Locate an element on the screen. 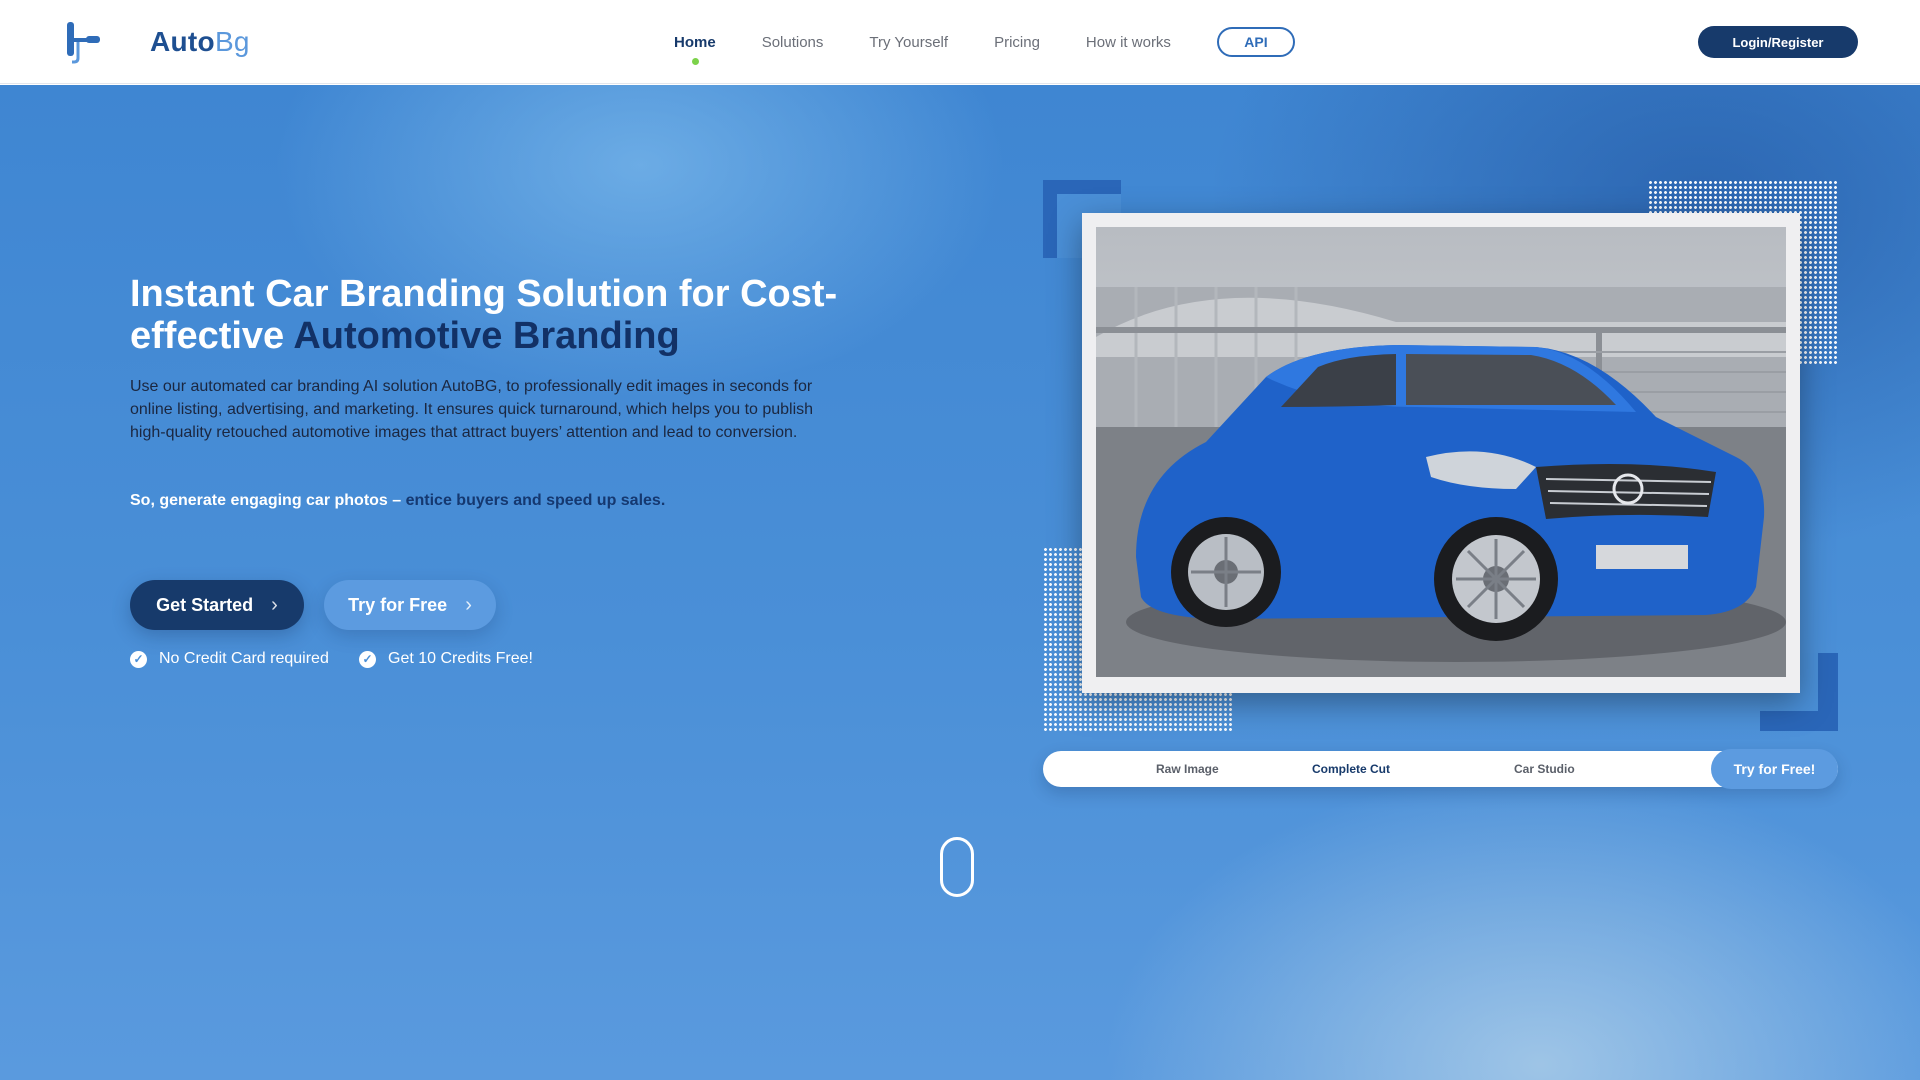  login-register-button: Login/Register is located at coordinates (1778, 42).